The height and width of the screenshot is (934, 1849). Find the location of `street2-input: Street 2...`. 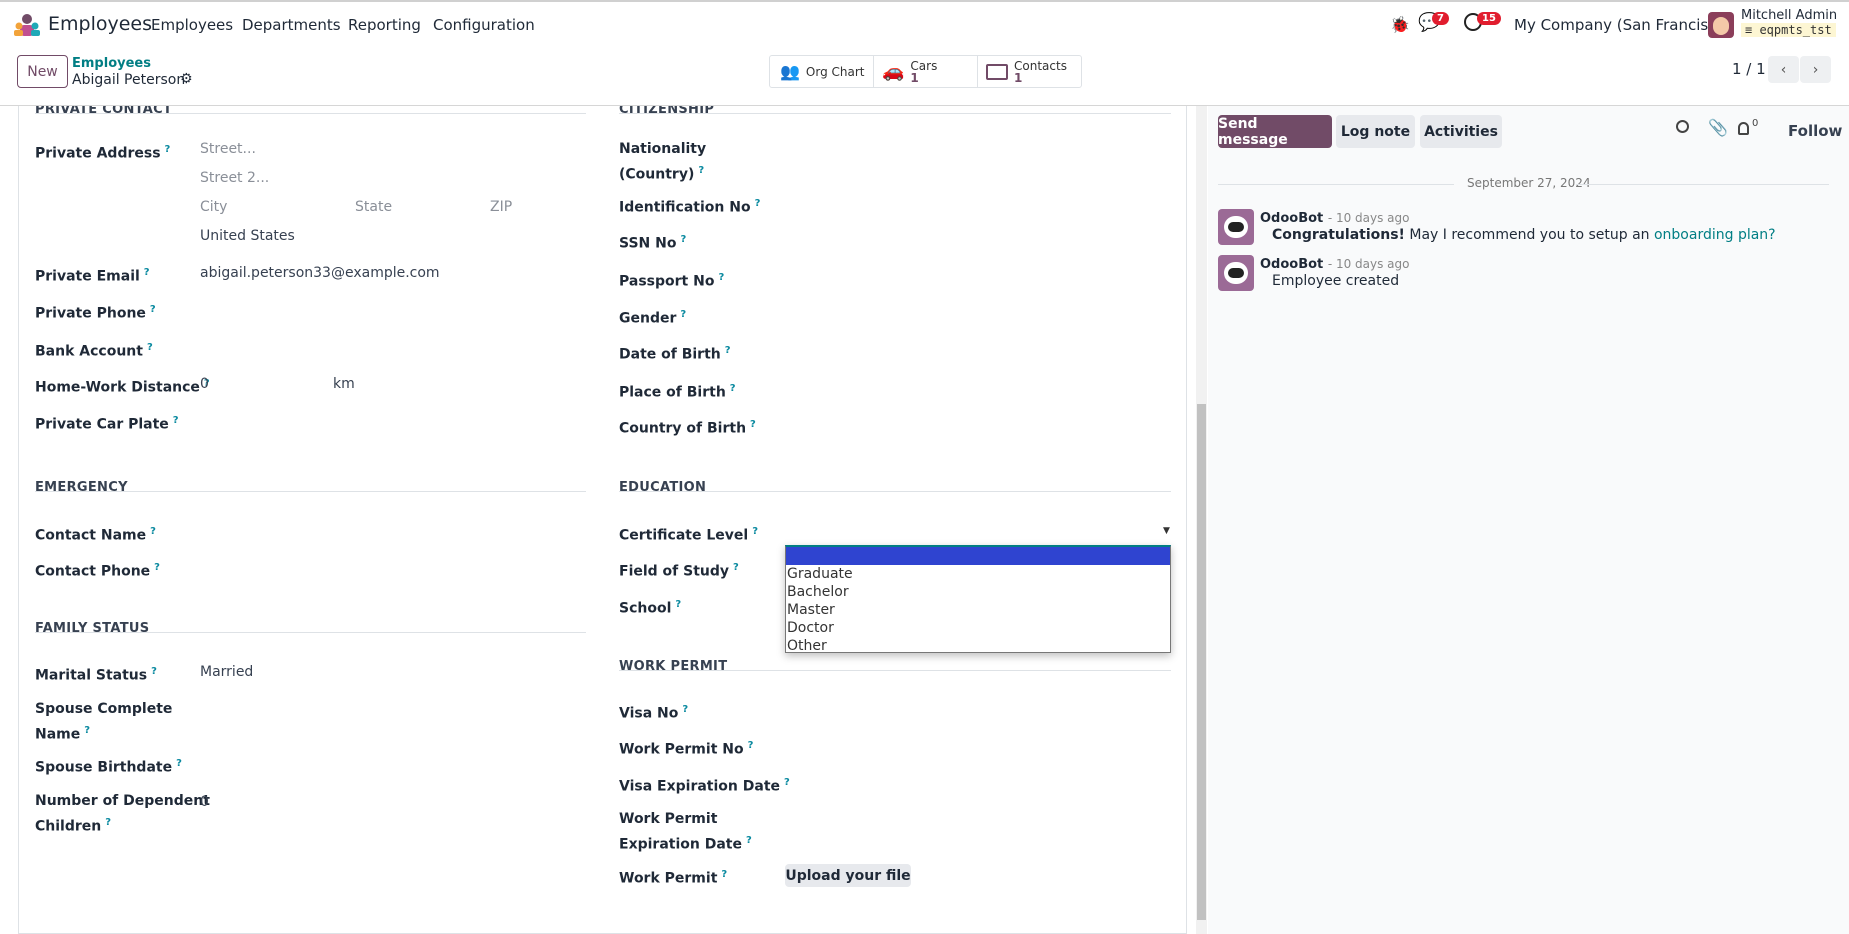

street2-input: Street 2... is located at coordinates (234, 178).